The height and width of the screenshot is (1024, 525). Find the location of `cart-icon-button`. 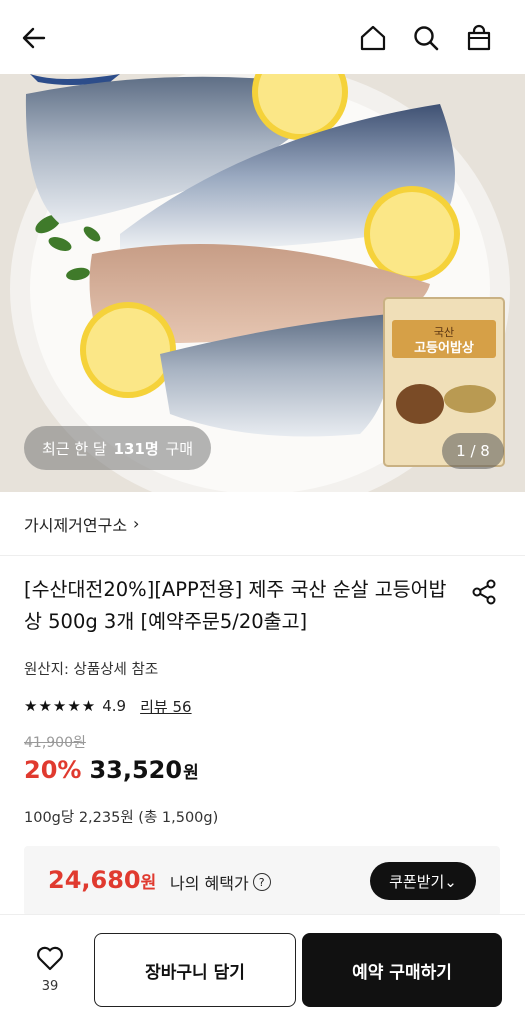

cart-icon-button is located at coordinates (479, 38).